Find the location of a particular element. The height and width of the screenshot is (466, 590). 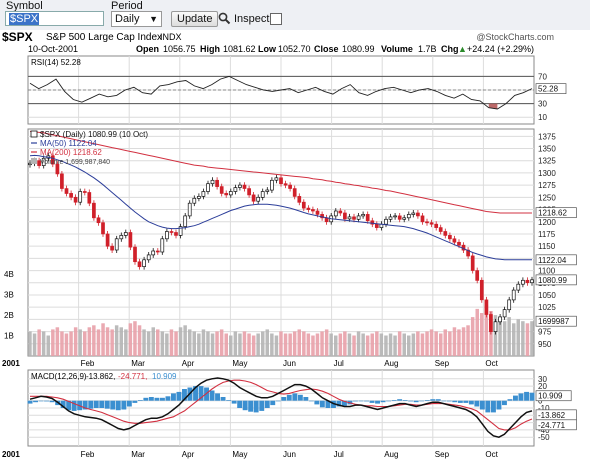

rsi-tick-label: 10 is located at coordinates (542, 117).